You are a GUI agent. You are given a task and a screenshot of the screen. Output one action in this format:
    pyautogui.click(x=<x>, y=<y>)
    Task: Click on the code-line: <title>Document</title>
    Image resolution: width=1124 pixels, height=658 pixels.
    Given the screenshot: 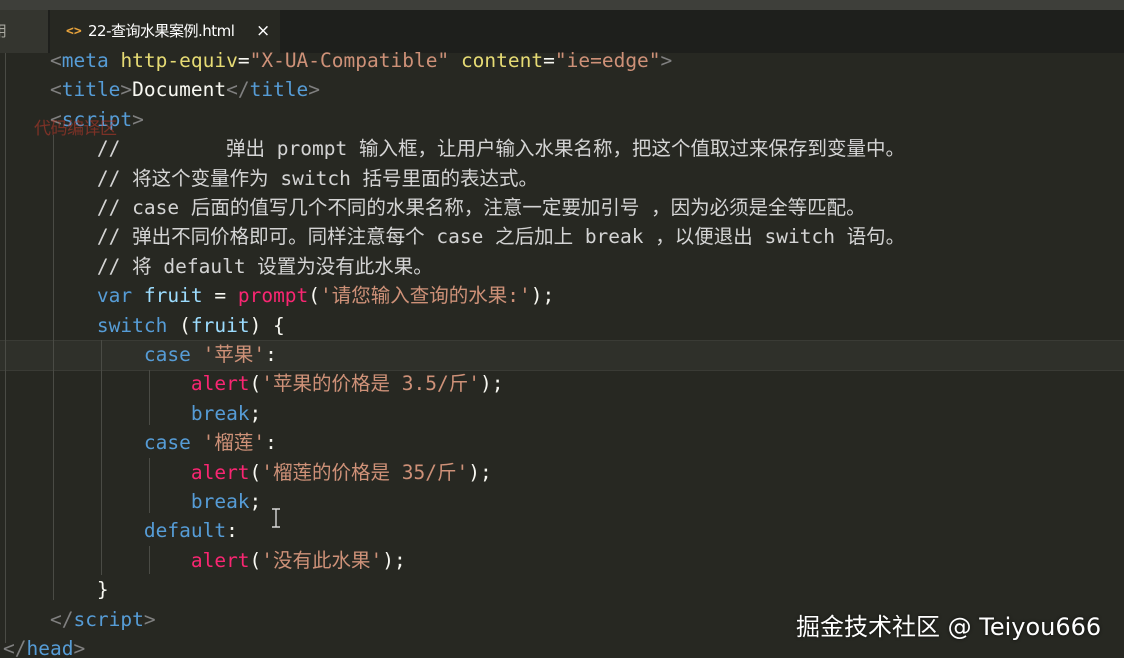 What is the action you would take?
    pyautogui.click(x=161, y=89)
    